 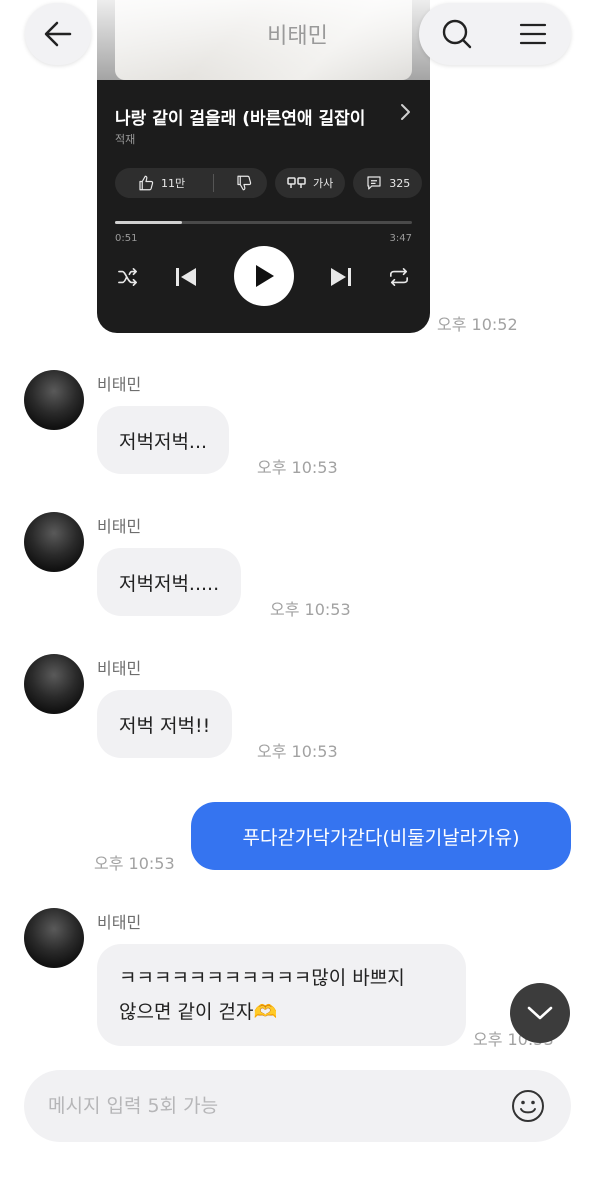 I want to click on search-button, so click(x=457, y=34).